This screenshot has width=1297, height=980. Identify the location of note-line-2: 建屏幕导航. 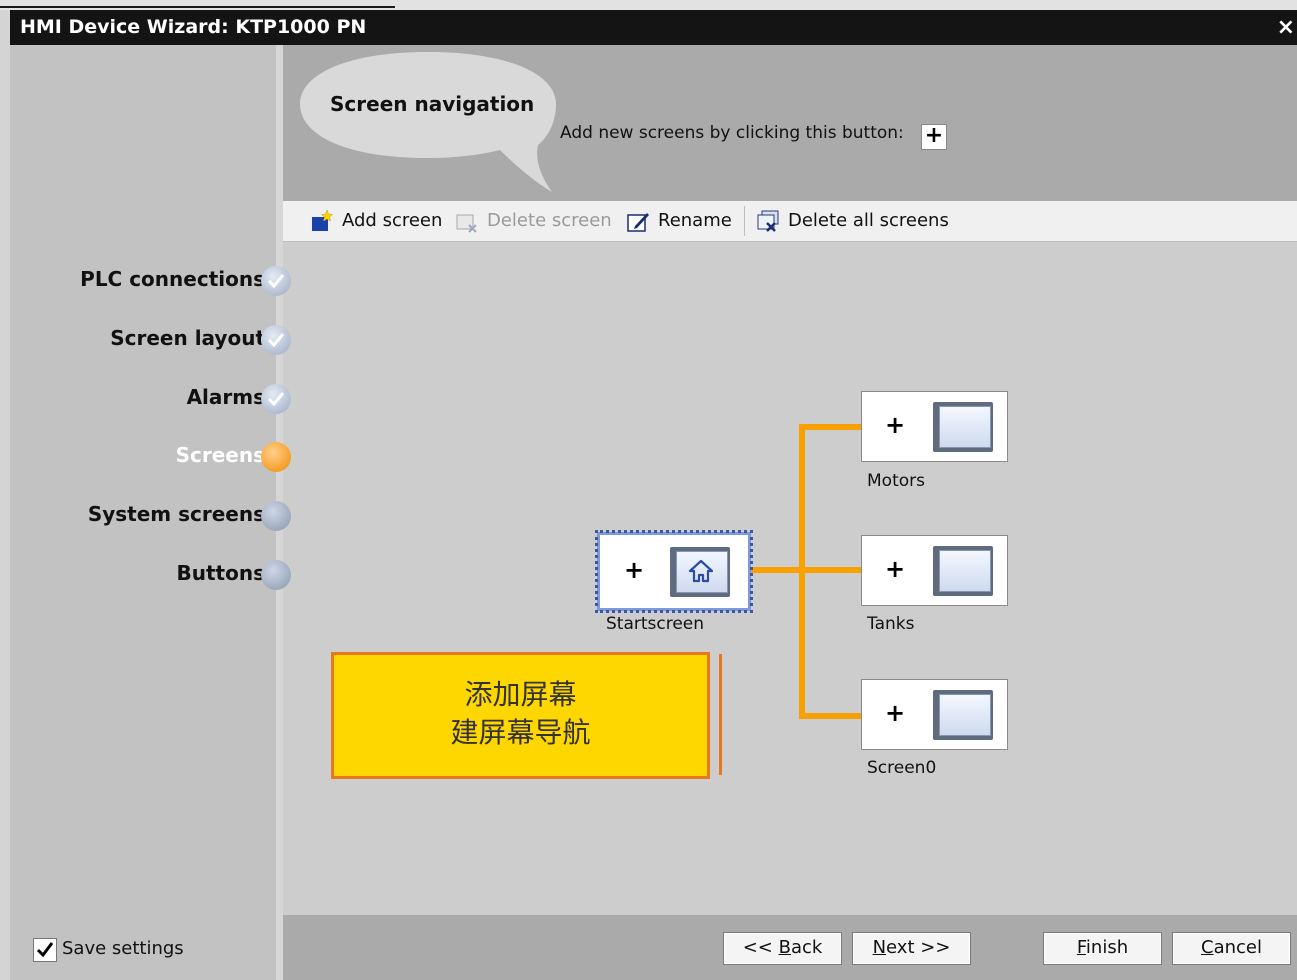
(520, 732).